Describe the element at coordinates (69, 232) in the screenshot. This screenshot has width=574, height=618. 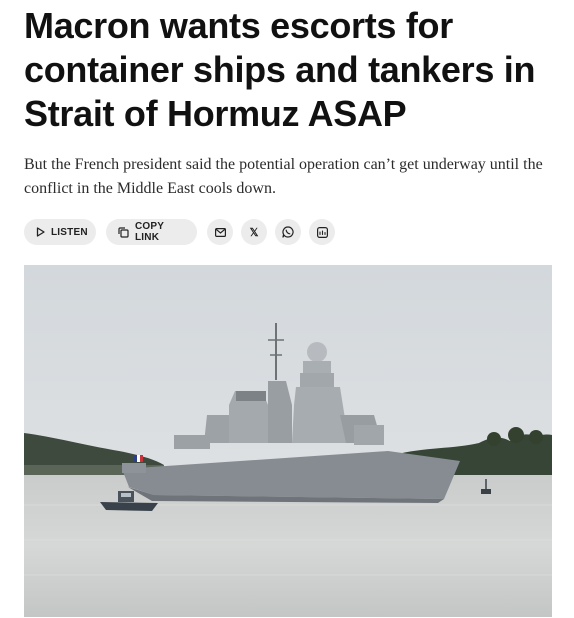
I see `listen-label: LISTEN` at that location.